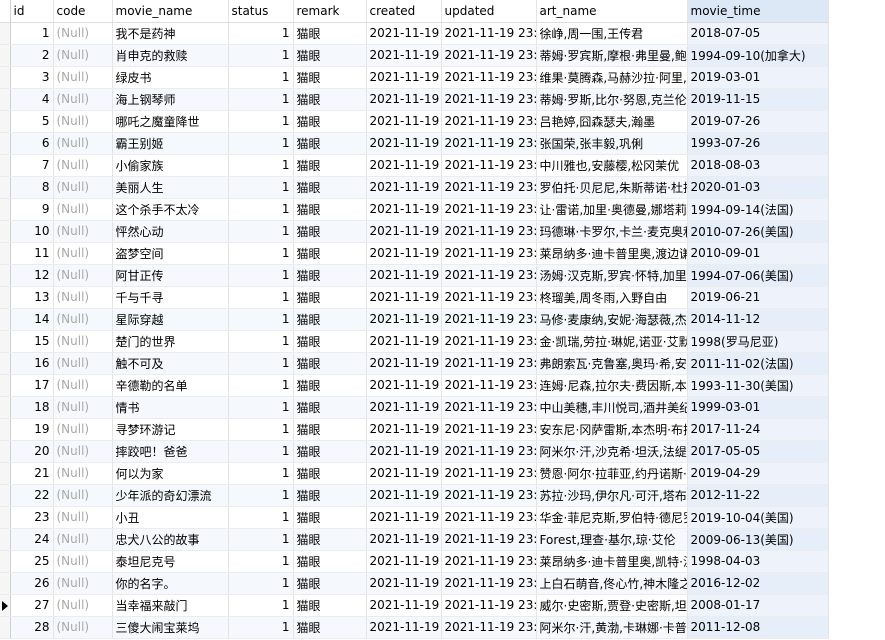 Image resolution: width=885 pixels, height=640 pixels. I want to click on cell-art-name: 徐峥,周一围,王传君, so click(612, 33).